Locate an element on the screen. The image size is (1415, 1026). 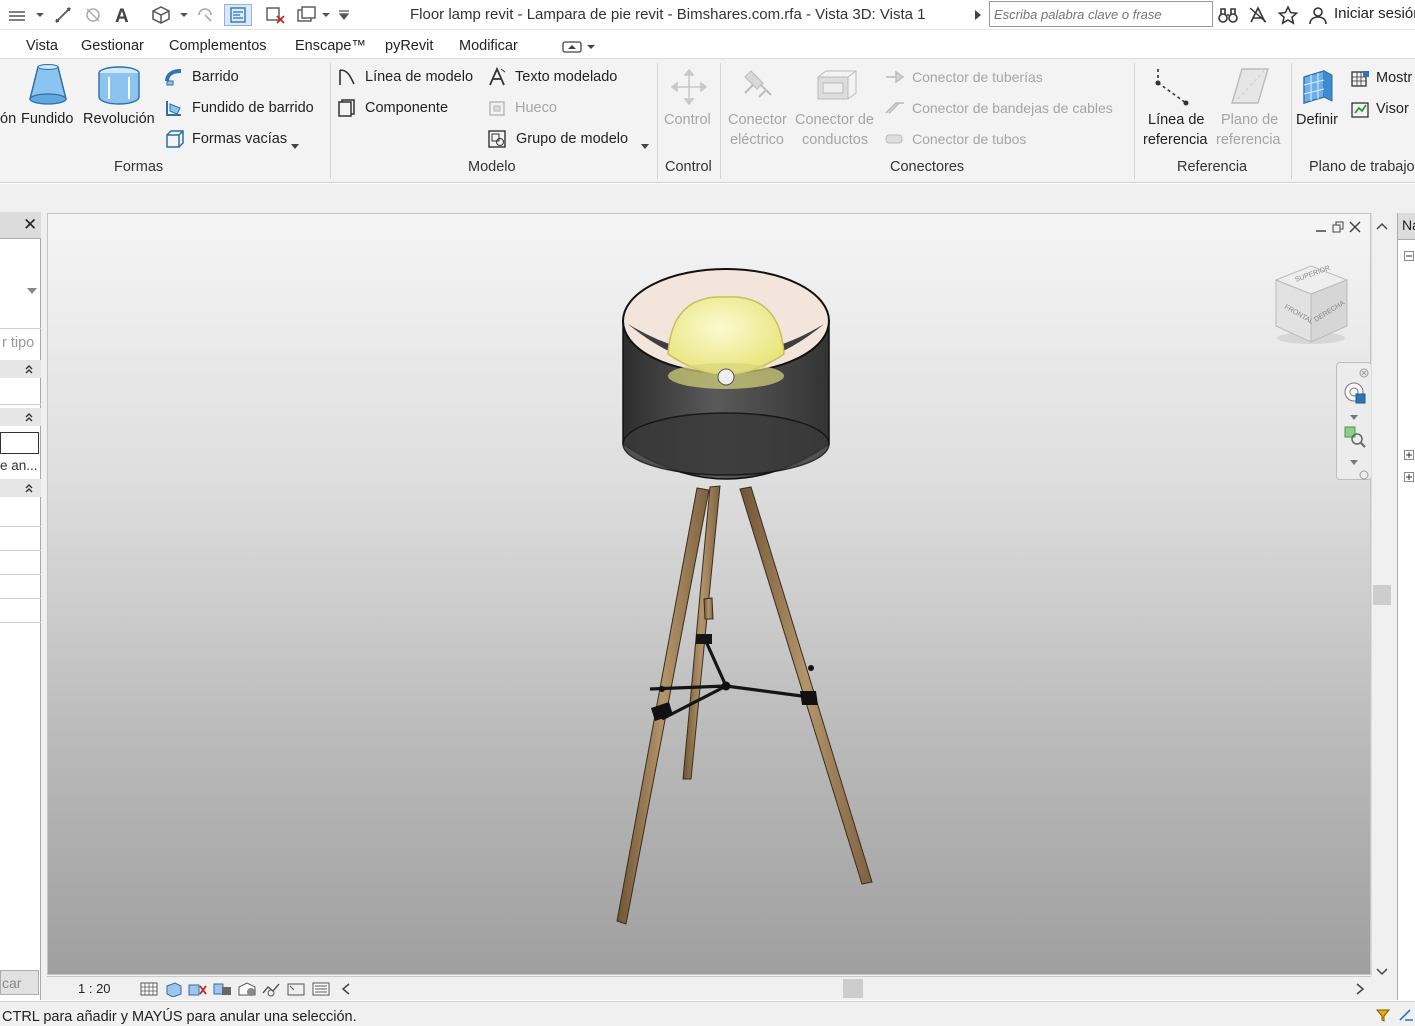
user-icon is located at coordinates (1318, 15).